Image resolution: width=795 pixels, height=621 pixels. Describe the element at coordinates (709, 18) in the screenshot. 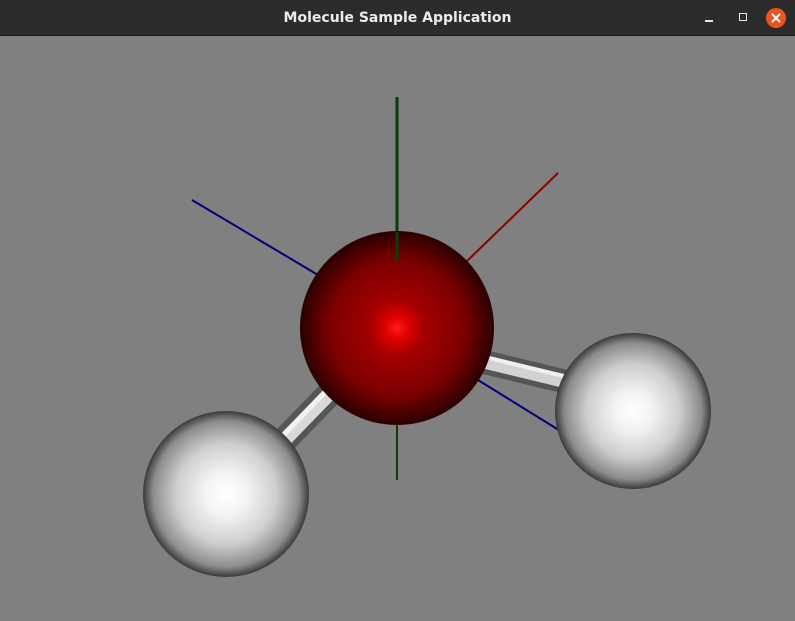

I see `minimize-button` at that location.